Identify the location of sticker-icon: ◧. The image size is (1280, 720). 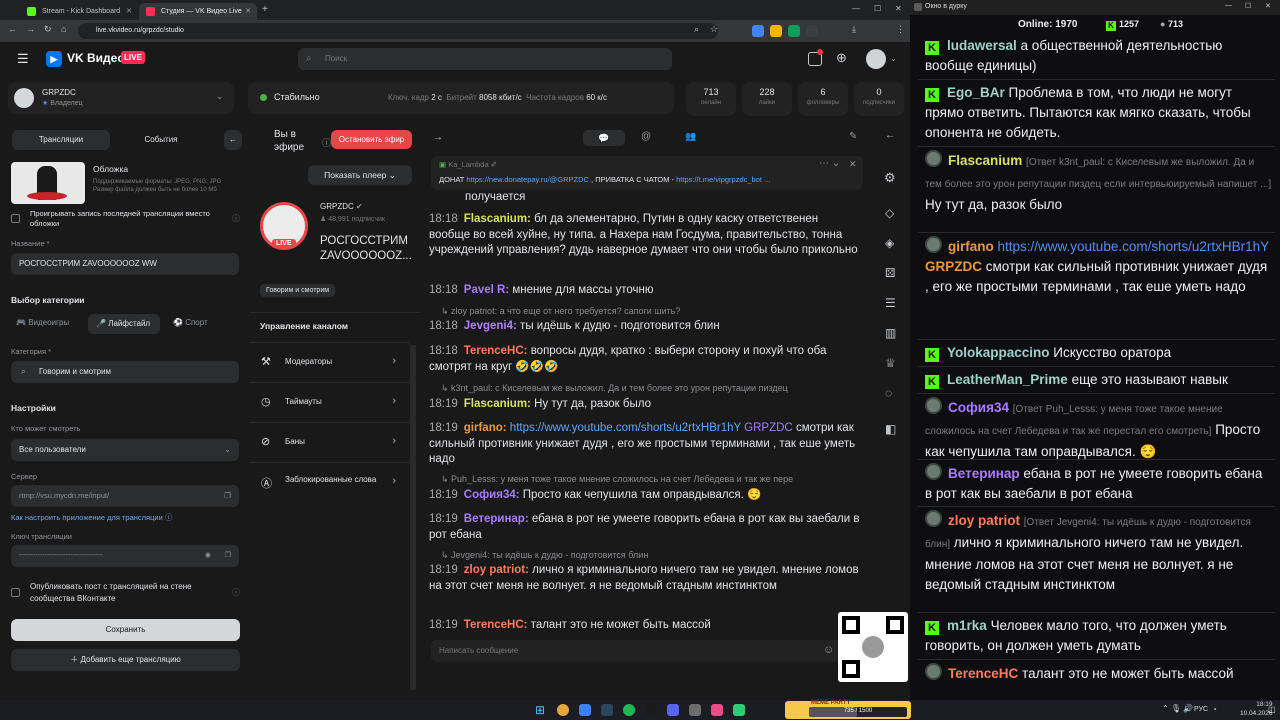
(890, 429).